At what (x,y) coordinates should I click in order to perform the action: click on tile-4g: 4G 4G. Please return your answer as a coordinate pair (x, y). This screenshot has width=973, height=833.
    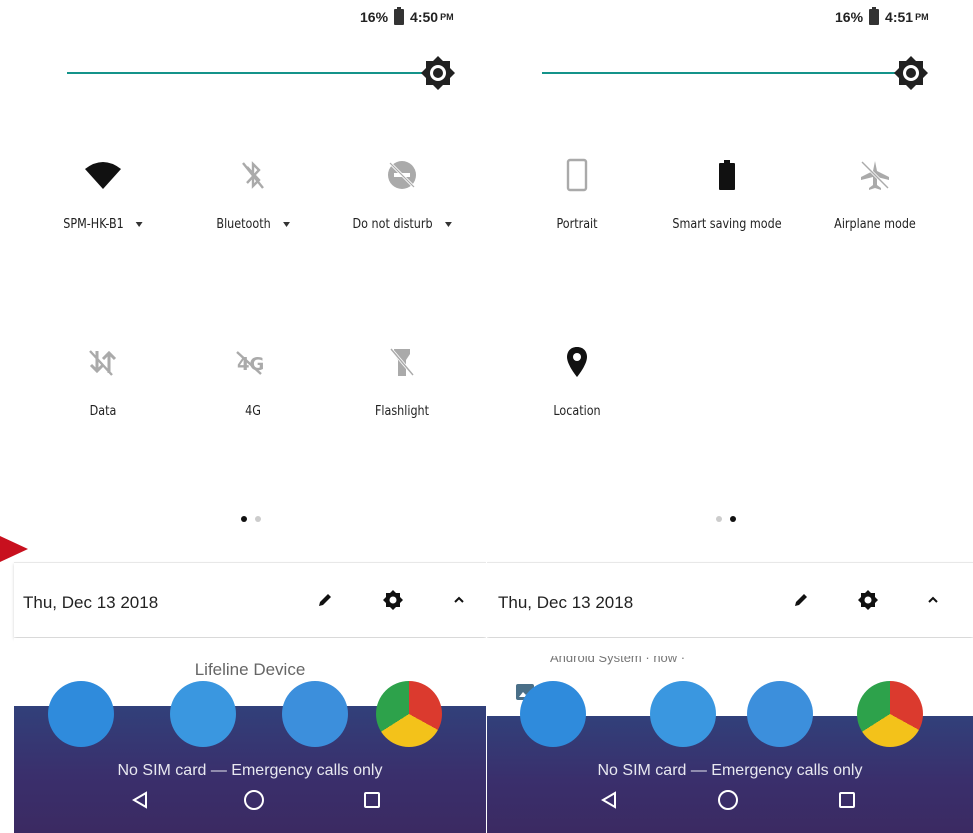
    Looking at the image, I should click on (253, 380).